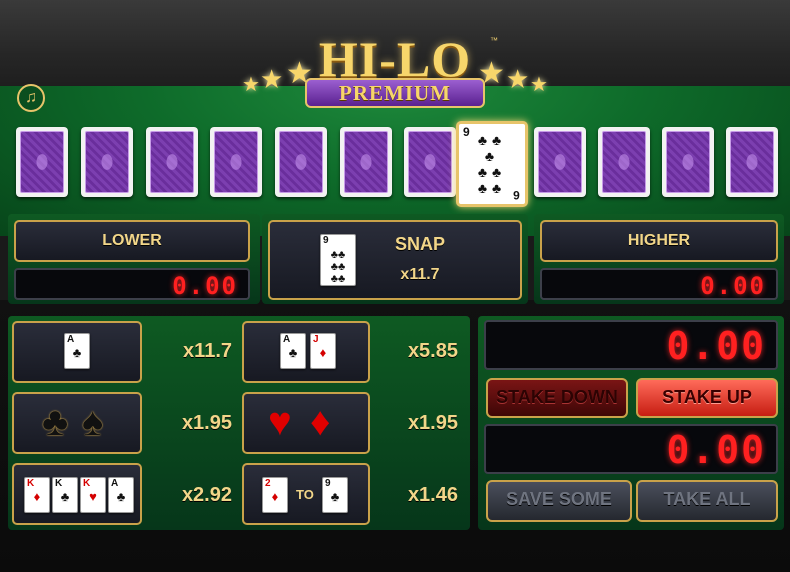 The width and height of the screenshot is (790, 572). I want to click on snap-multiplier: x11.7, so click(420, 274).